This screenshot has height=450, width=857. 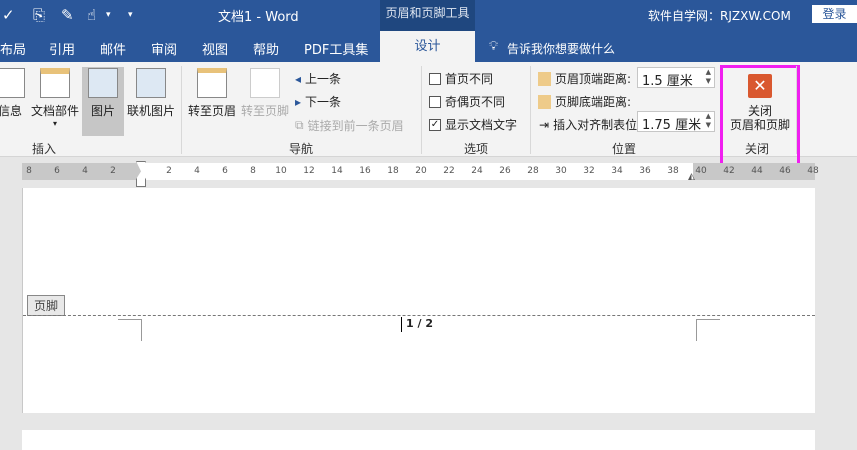 I want to click on value: 1.75 厘米, so click(x=672, y=125).